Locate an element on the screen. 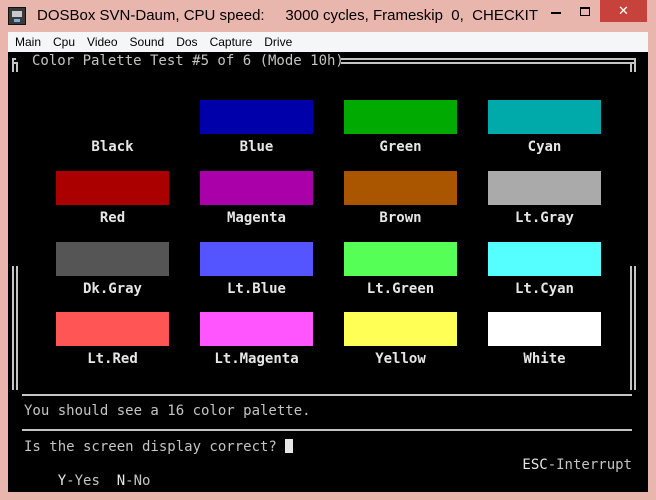 Image resolution: width=656 pixels, height=500 pixels. swatch-label-magenta: Magenta is located at coordinates (256, 218).